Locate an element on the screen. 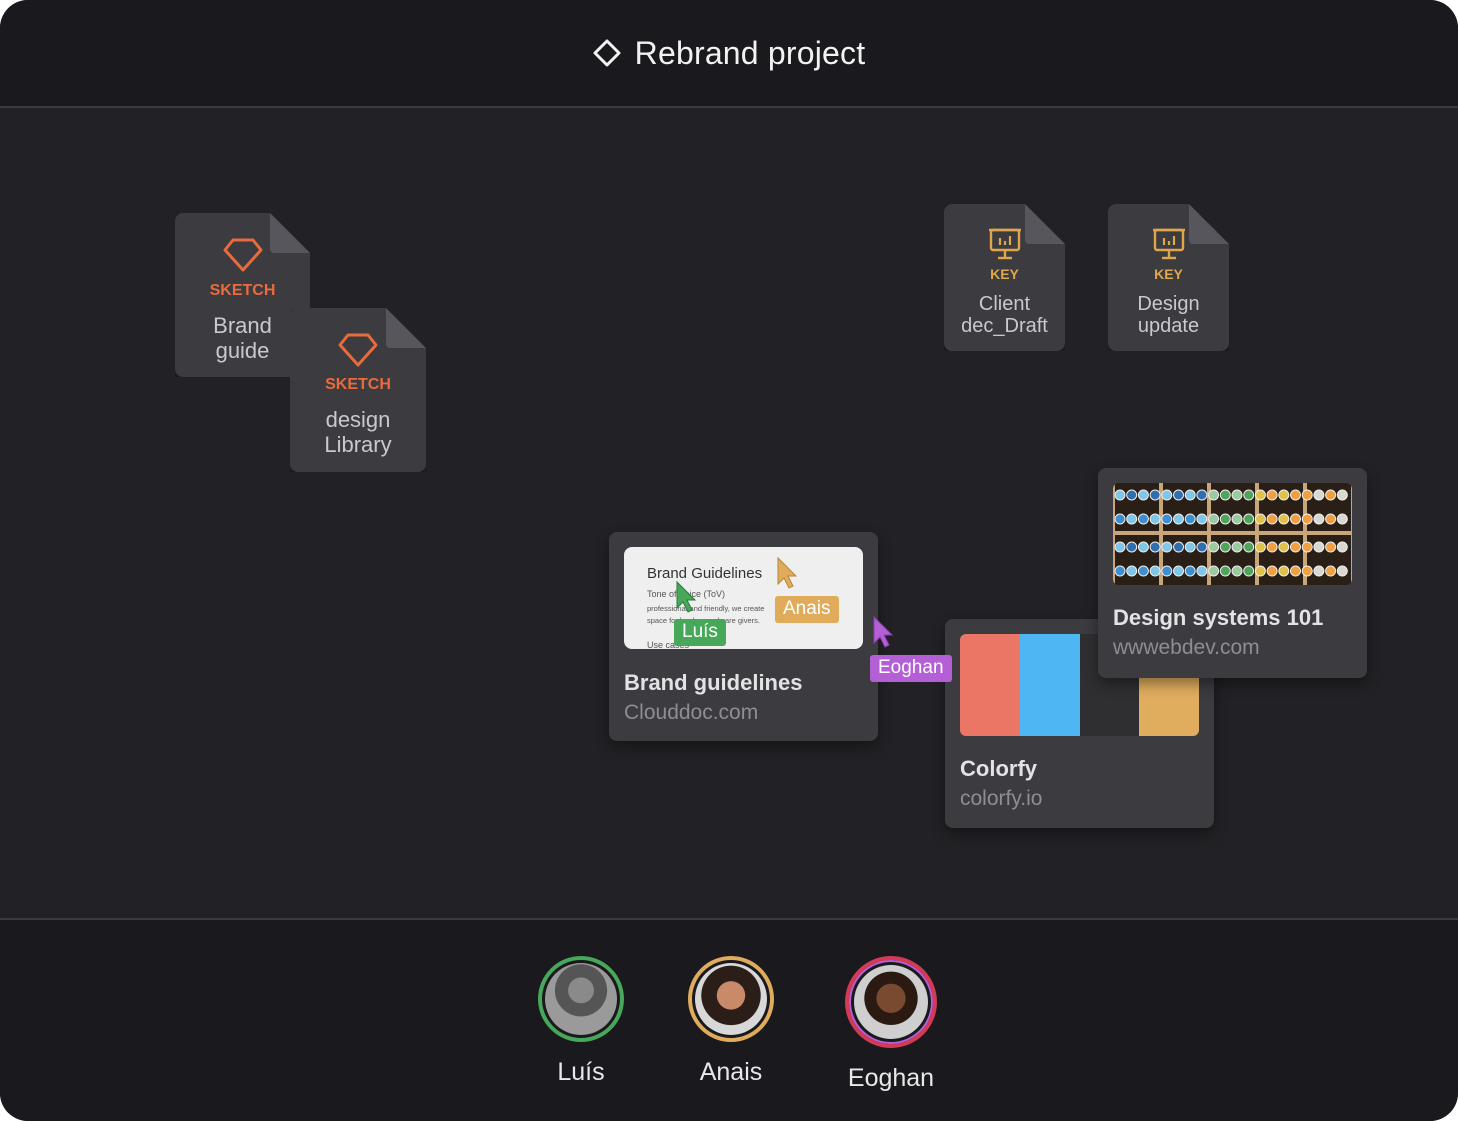 This screenshot has width=1458, height=1121. spray-cans-photo is located at coordinates (1232, 534).